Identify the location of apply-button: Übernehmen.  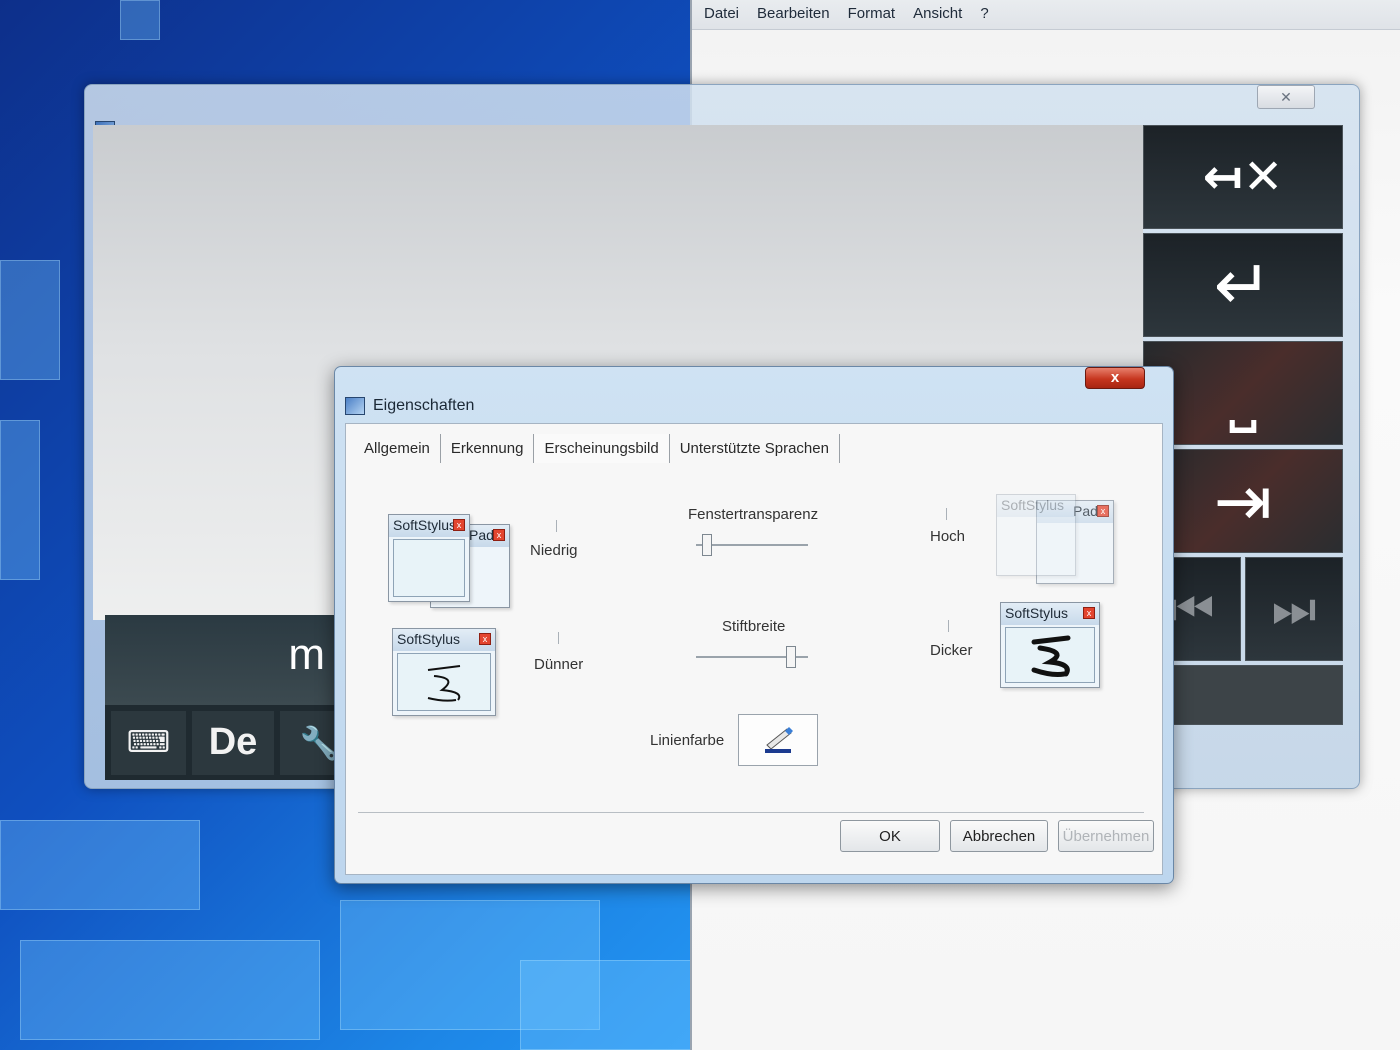
(1106, 836).